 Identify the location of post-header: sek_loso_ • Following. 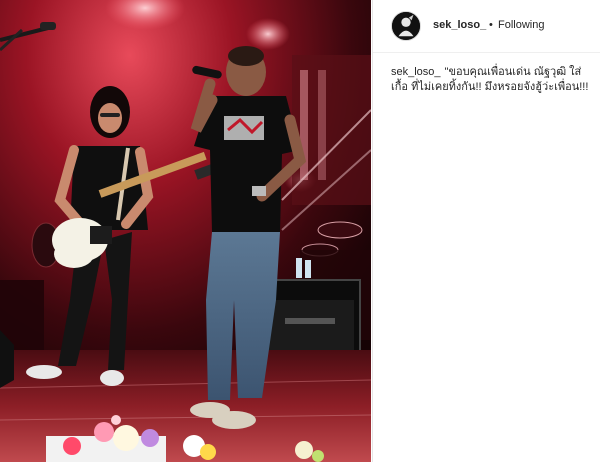
(486, 26).